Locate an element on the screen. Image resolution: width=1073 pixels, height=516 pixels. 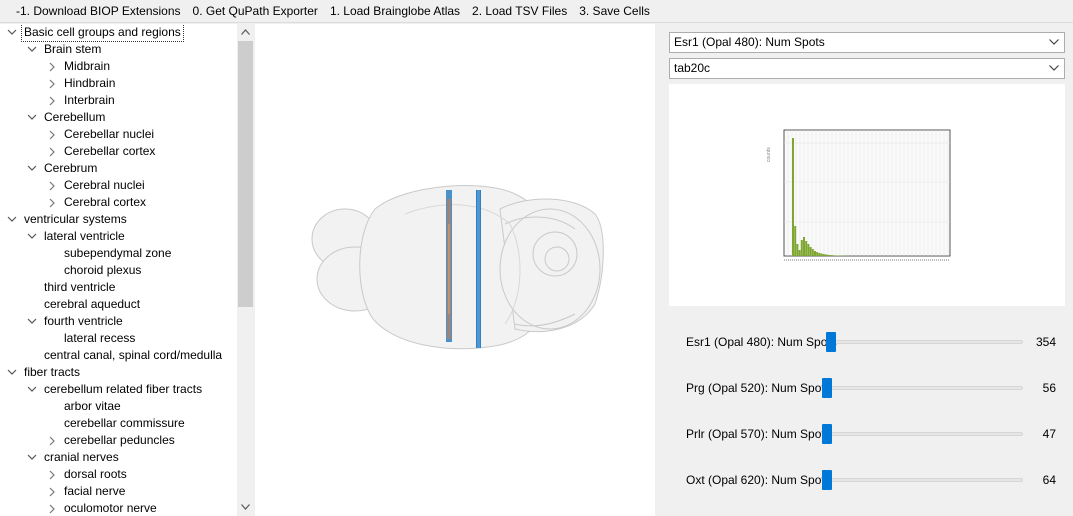
tree-item: cerebellum related fiber tracts is located at coordinates (118, 389).